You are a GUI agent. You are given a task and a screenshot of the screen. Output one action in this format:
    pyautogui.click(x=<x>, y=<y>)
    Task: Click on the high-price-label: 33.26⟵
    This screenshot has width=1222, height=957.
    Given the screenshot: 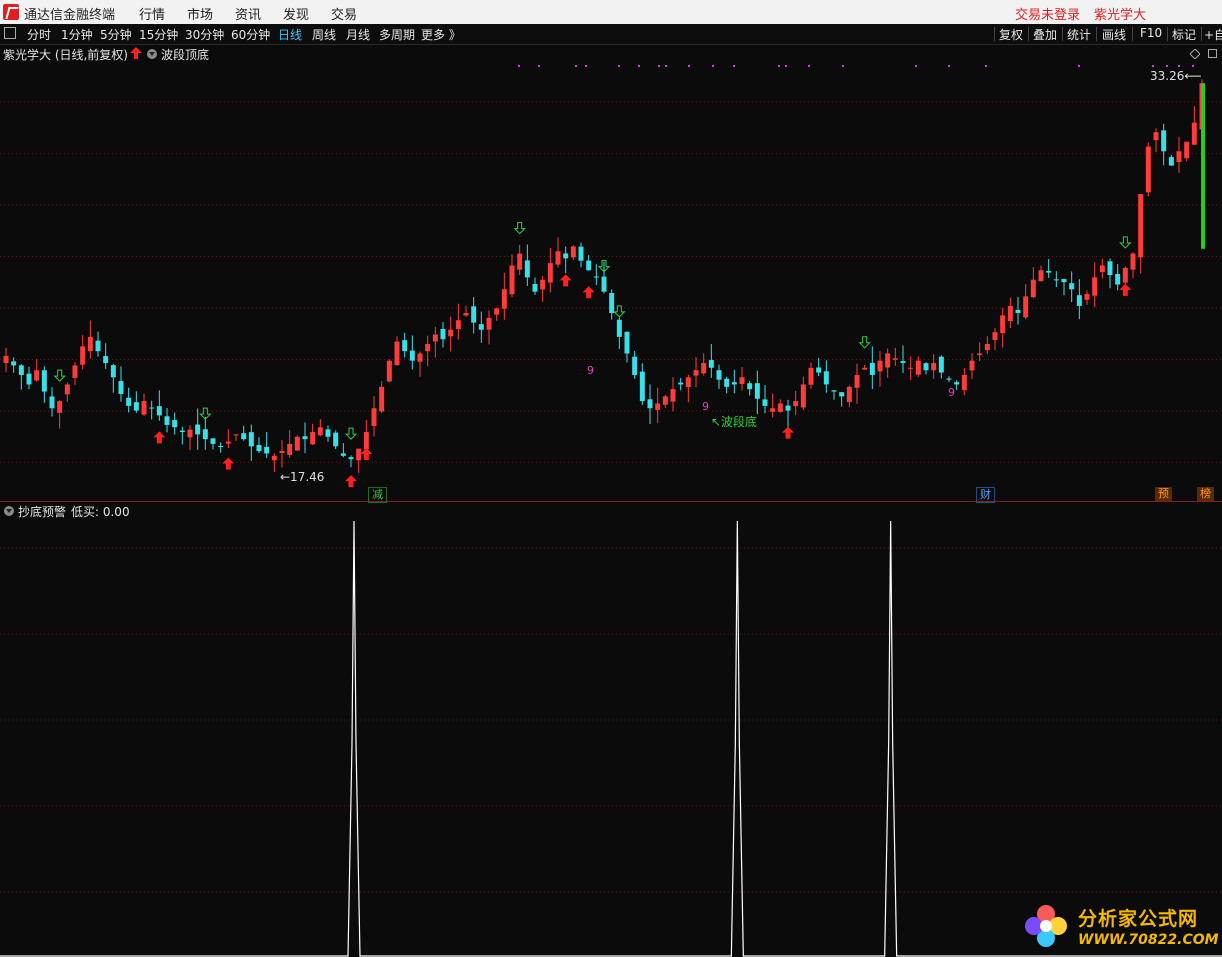 What is the action you would take?
    pyautogui.click(x=1176, y=76)
    